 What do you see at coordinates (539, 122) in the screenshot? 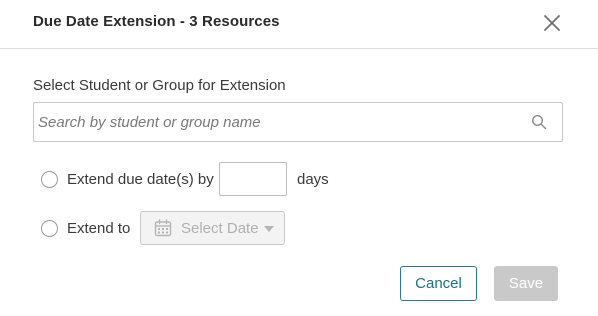
I see `search-icon` at bounding box center [539, 122].